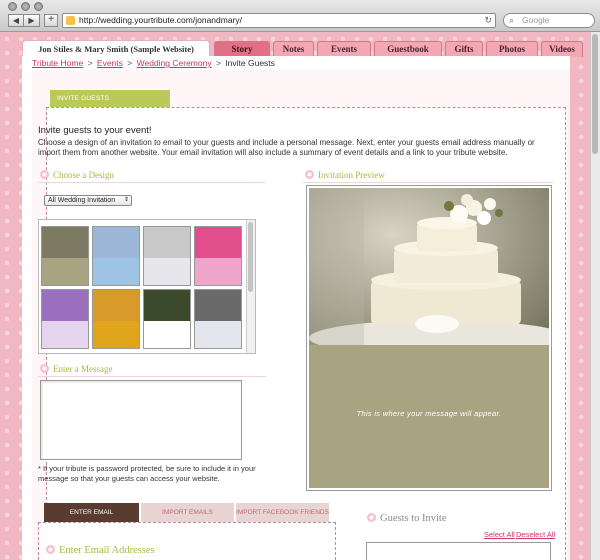 This screenshot has width=600, height=560. I want to click on design-thumb-reception, so click(167, 256).